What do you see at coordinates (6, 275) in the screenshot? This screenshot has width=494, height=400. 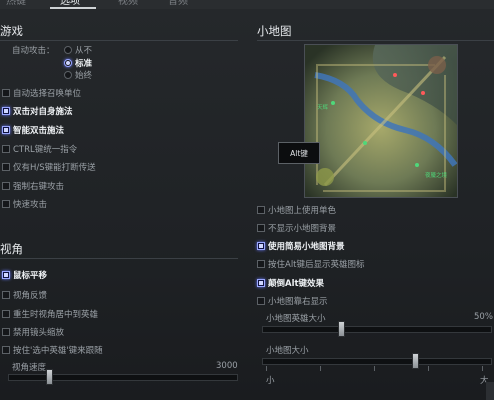 I see `checkbox-edge-pan` at bounding box center [6, 275].